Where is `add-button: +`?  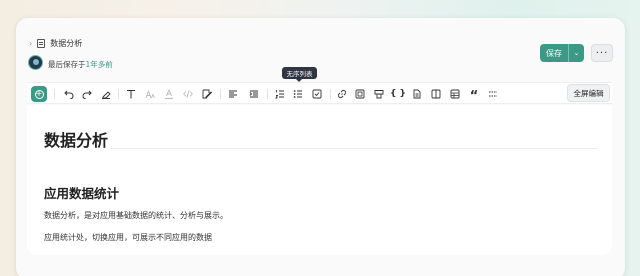 add-button: + is located at coordinates (39, 94).